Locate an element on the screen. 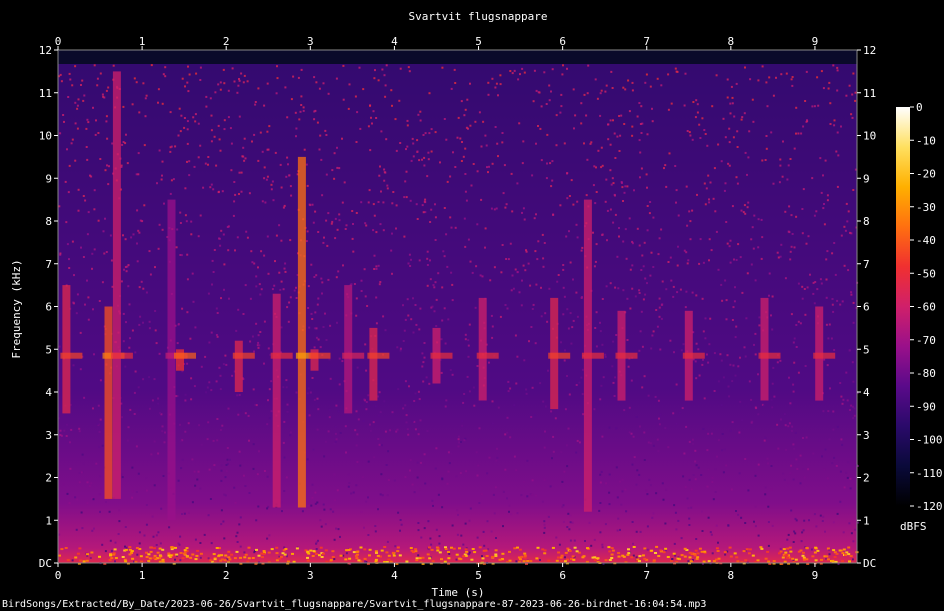  colorbar-tick-label: -10 is located at coordinates (926, 140).